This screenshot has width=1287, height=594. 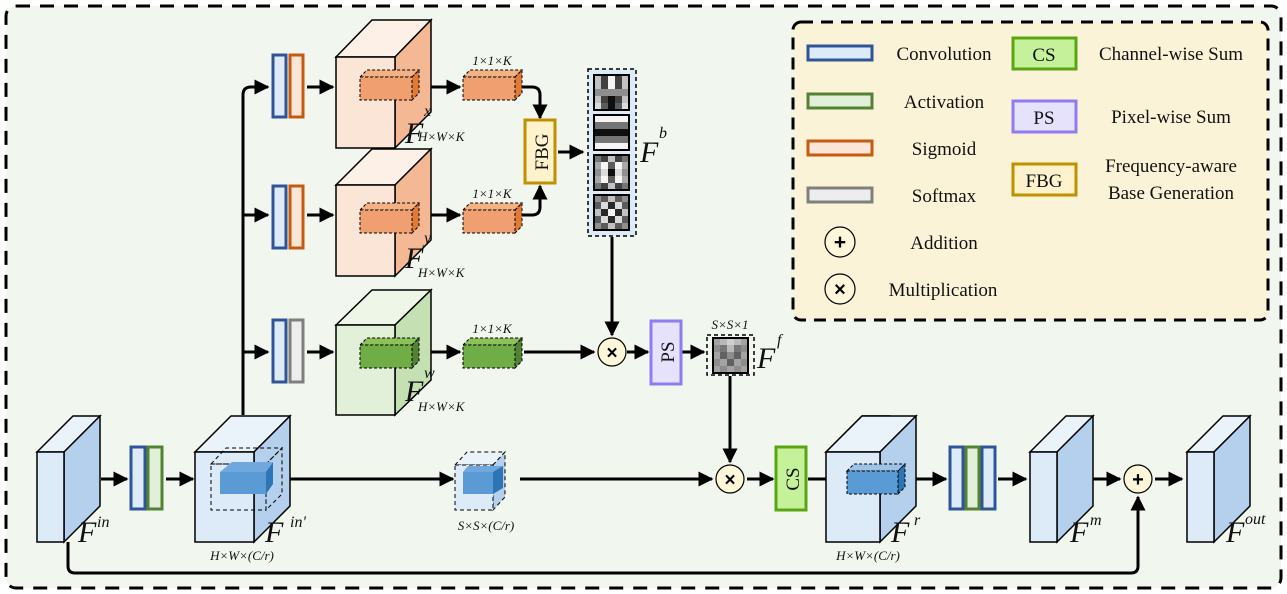 I want to click on fx-sup: x, so click(x=427, y=111).